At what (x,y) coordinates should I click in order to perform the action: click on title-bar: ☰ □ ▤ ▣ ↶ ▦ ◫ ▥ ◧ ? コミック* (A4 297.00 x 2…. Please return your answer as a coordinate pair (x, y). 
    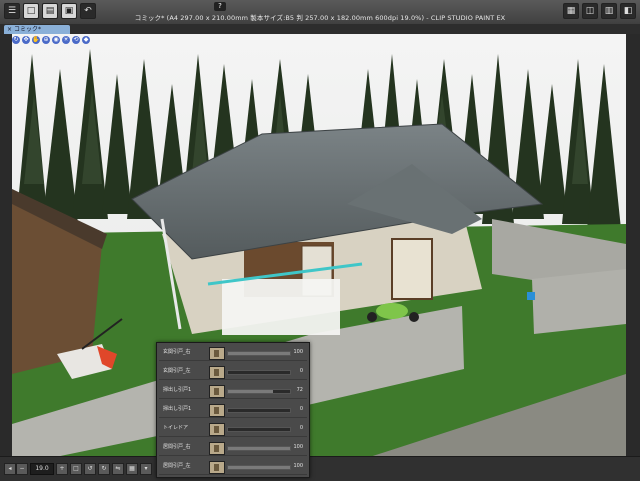
    Looking at the image, I should click on (320, 12).